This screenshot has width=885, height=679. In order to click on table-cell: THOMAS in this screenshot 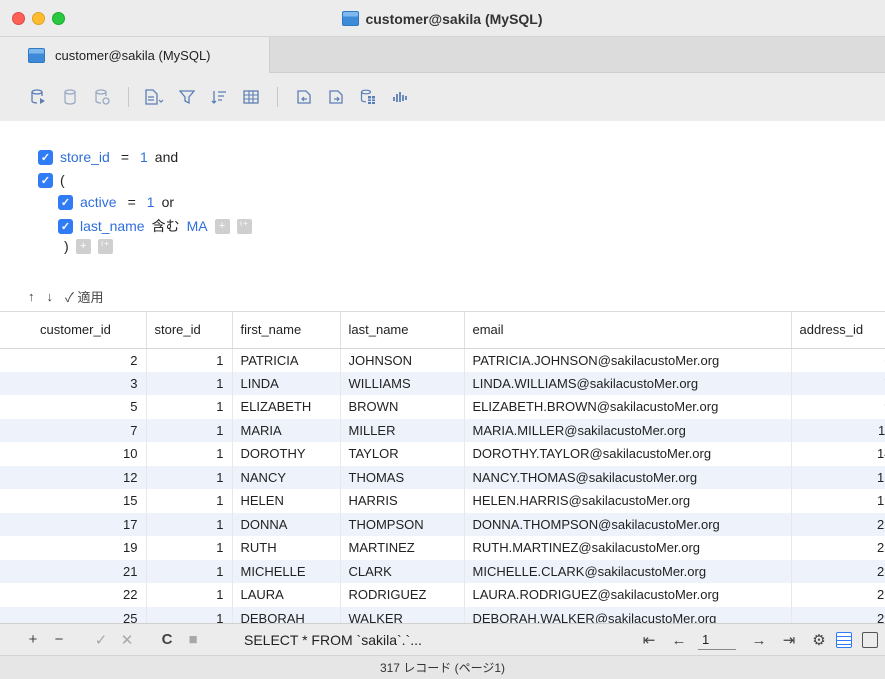, I will do `click(402, 477)`.